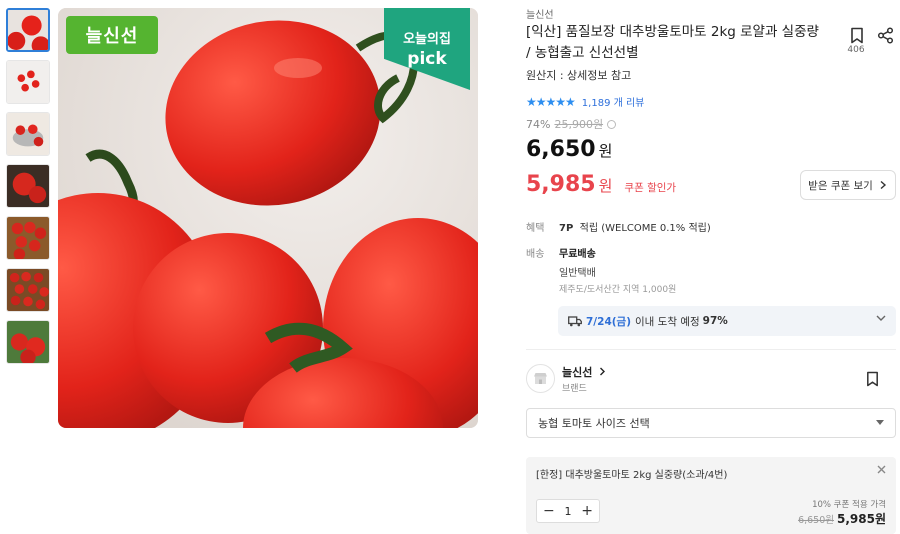 This screenshot has height=534, width=900. Describe the element at coordinates (715, 321) in the screenshot. I see `arrival-rate: 97%` at that location.